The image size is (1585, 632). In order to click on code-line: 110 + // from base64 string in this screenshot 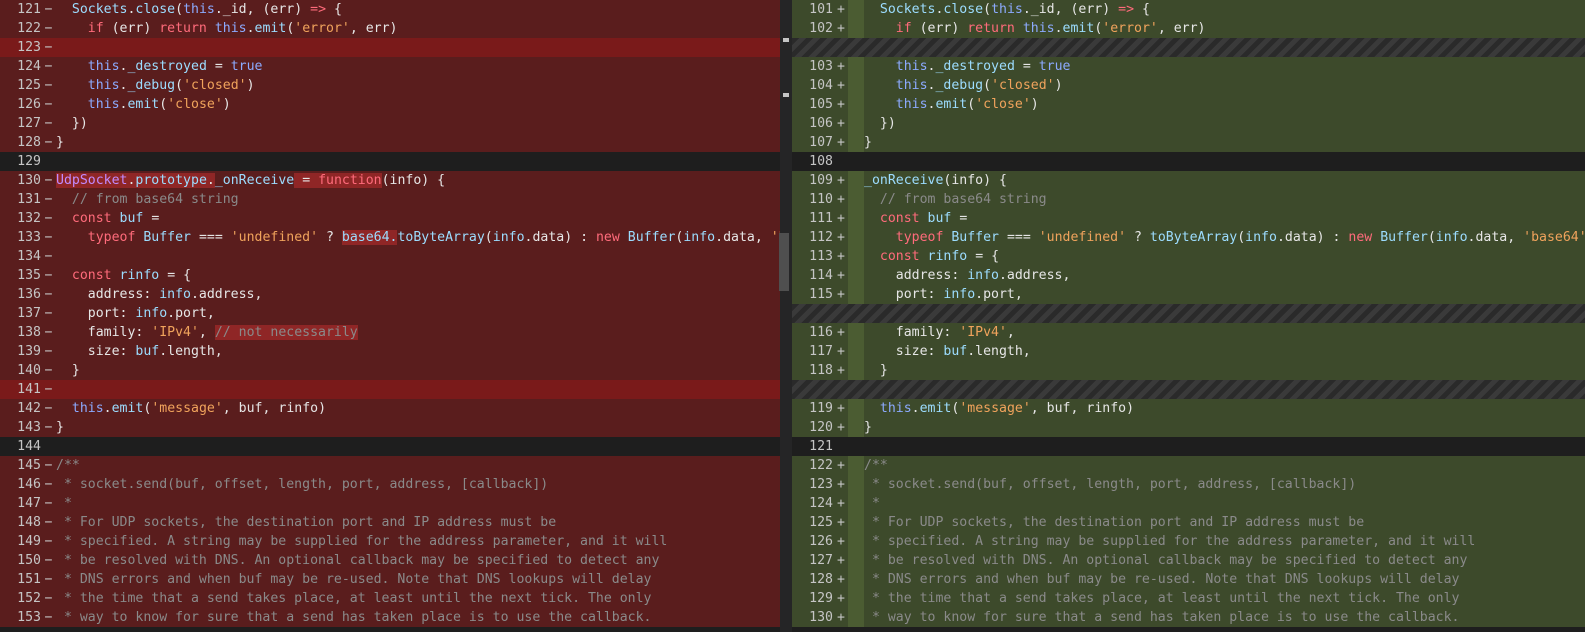, I will do `click(1188, 199)`.